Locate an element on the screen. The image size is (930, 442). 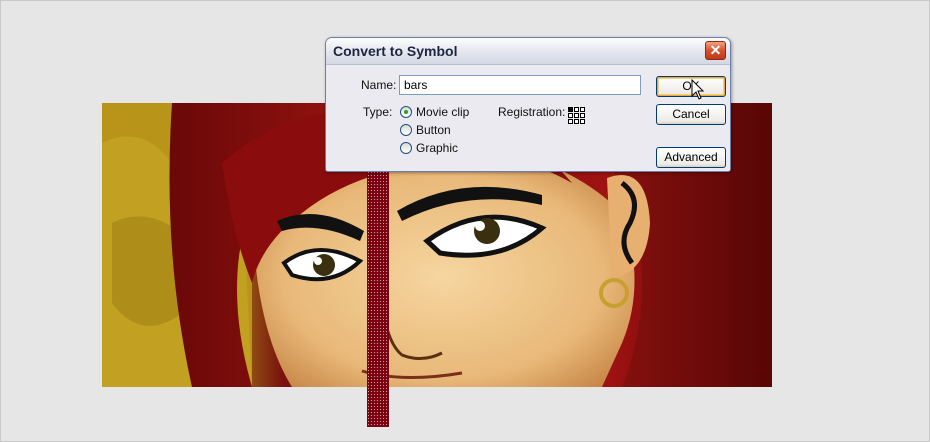
radio-movie-clip-label: Movie clip is located at coordinates (442, 112).